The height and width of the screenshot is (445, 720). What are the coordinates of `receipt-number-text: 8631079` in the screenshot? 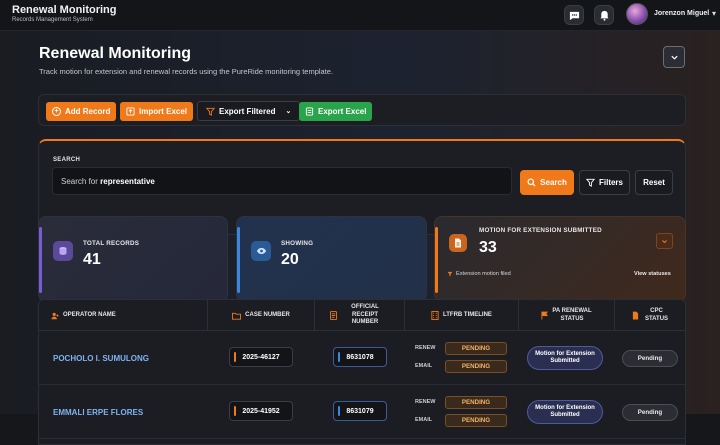 It's located at (360, 411).